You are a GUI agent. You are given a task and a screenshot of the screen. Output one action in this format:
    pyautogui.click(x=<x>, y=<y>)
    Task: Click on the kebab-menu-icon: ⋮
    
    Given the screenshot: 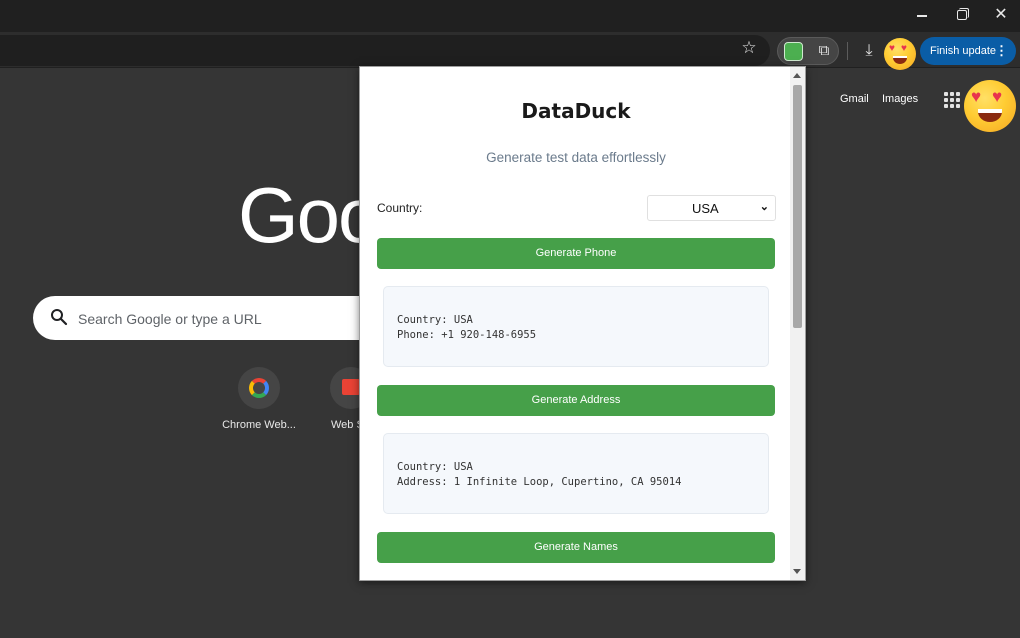 What is the action you would take?
    pyautogui.click(x=1001, y=50)
    